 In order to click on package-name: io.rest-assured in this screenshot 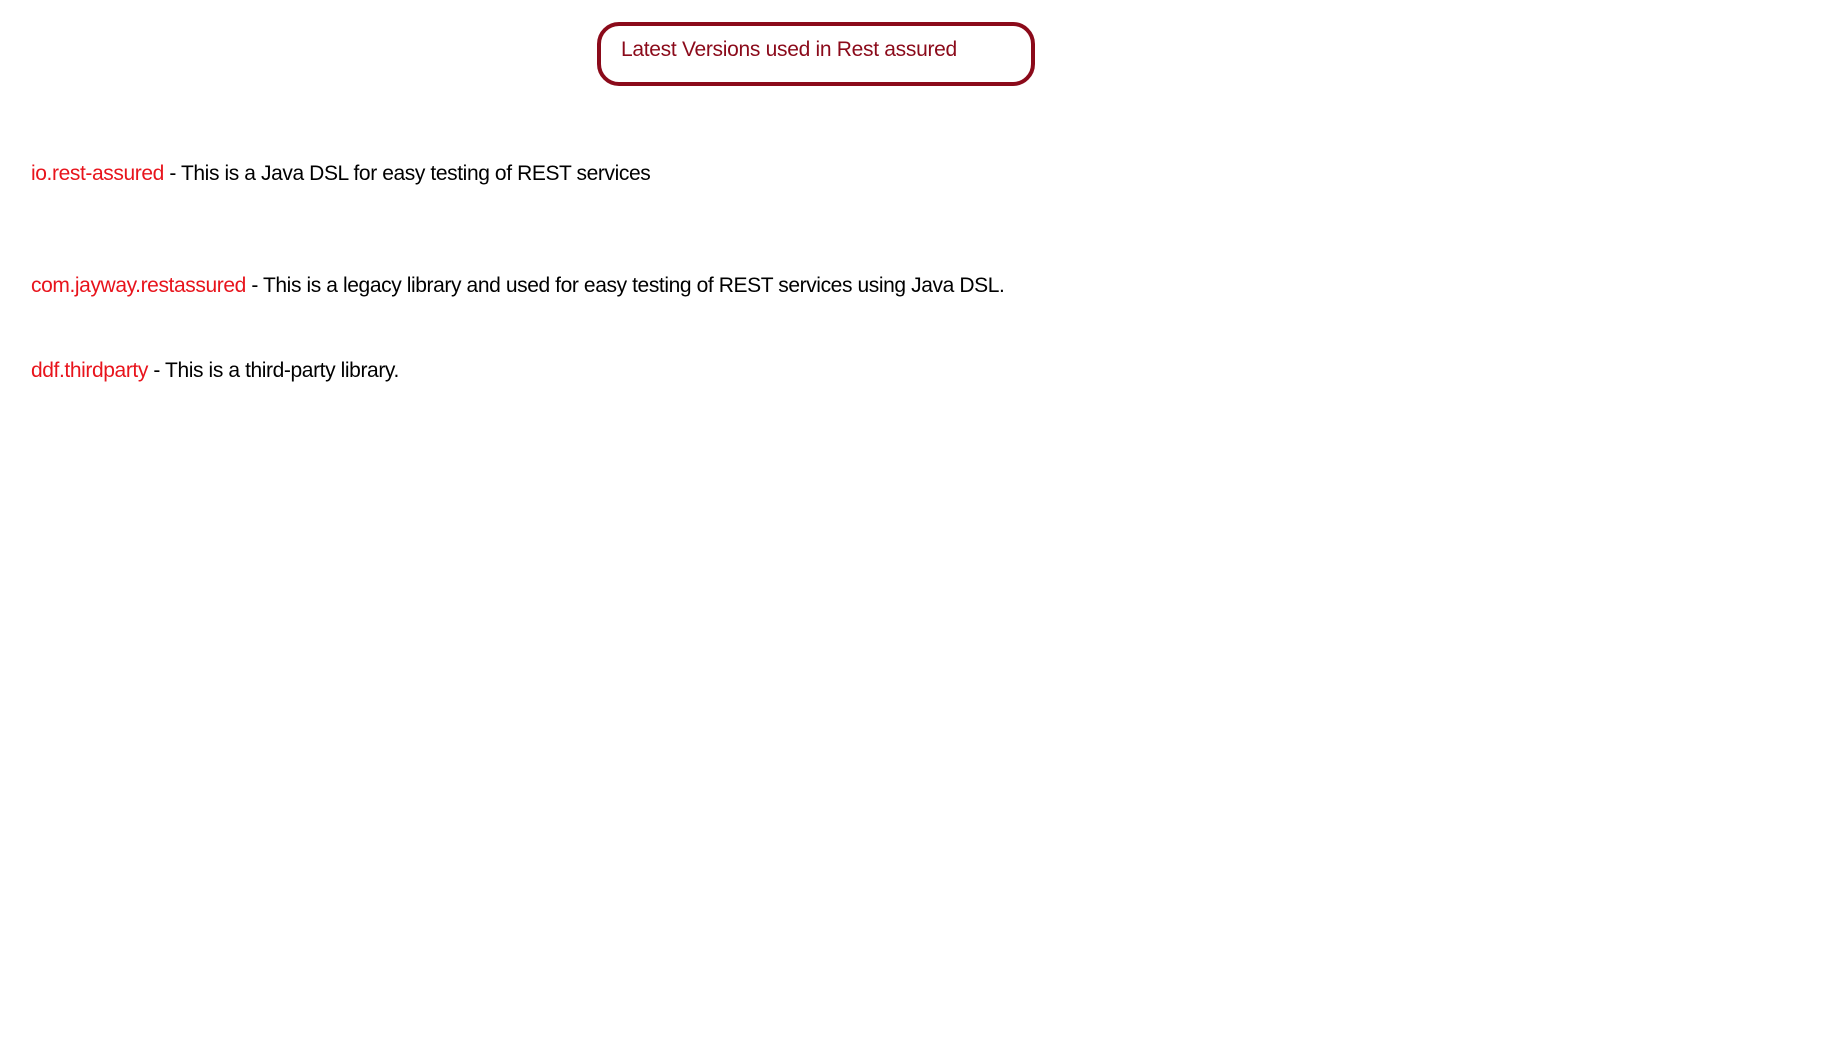, I will do `click(97, 173)`.